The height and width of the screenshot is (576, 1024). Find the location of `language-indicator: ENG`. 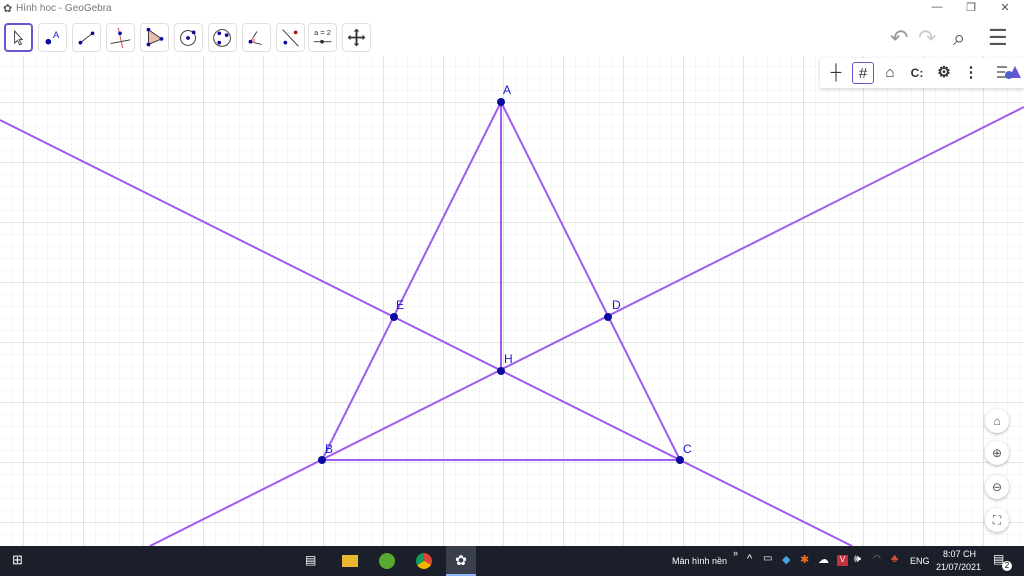

language-indicator: ENG is located at coordinates (920, 561).